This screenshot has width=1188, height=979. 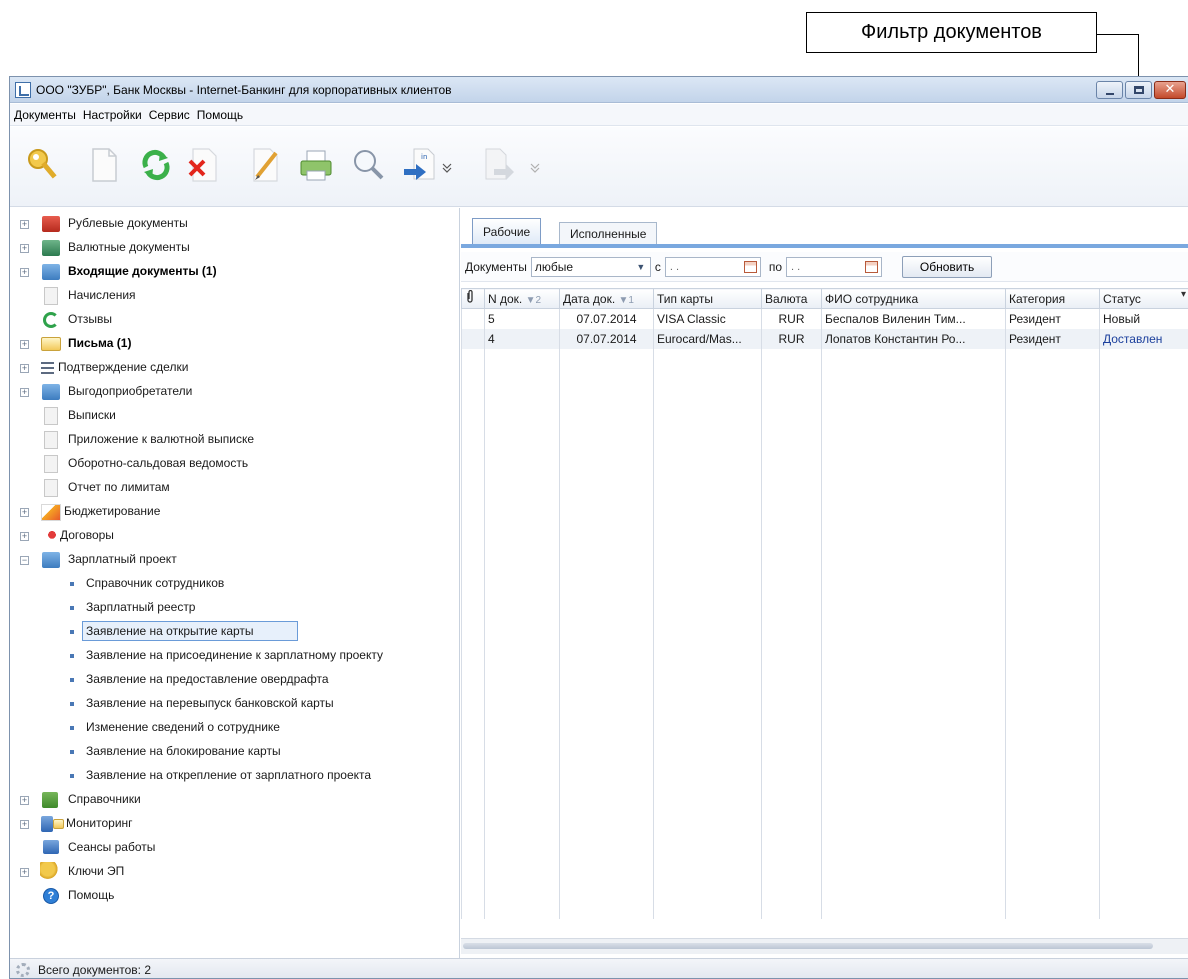 I want to click on tree-item-salary-project: − Зарплатный проект, so click(x=235, y=560).